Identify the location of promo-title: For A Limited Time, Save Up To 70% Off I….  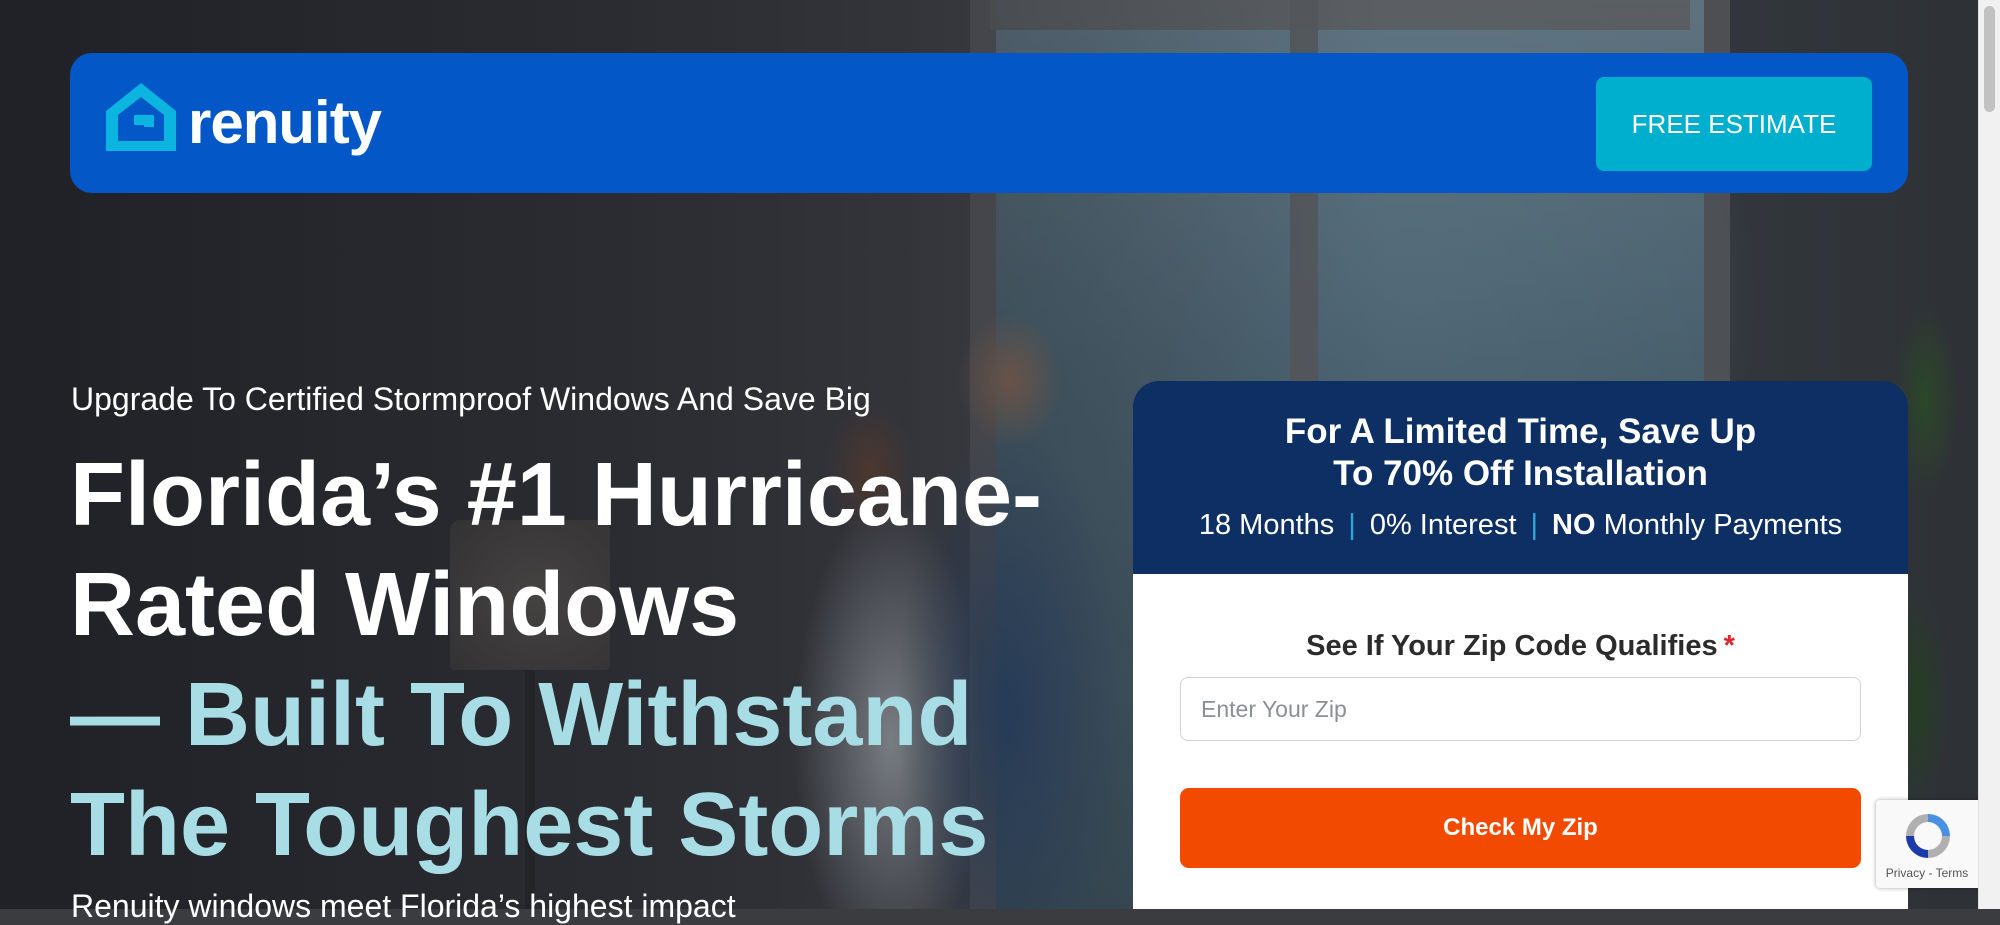
(1520, 438).